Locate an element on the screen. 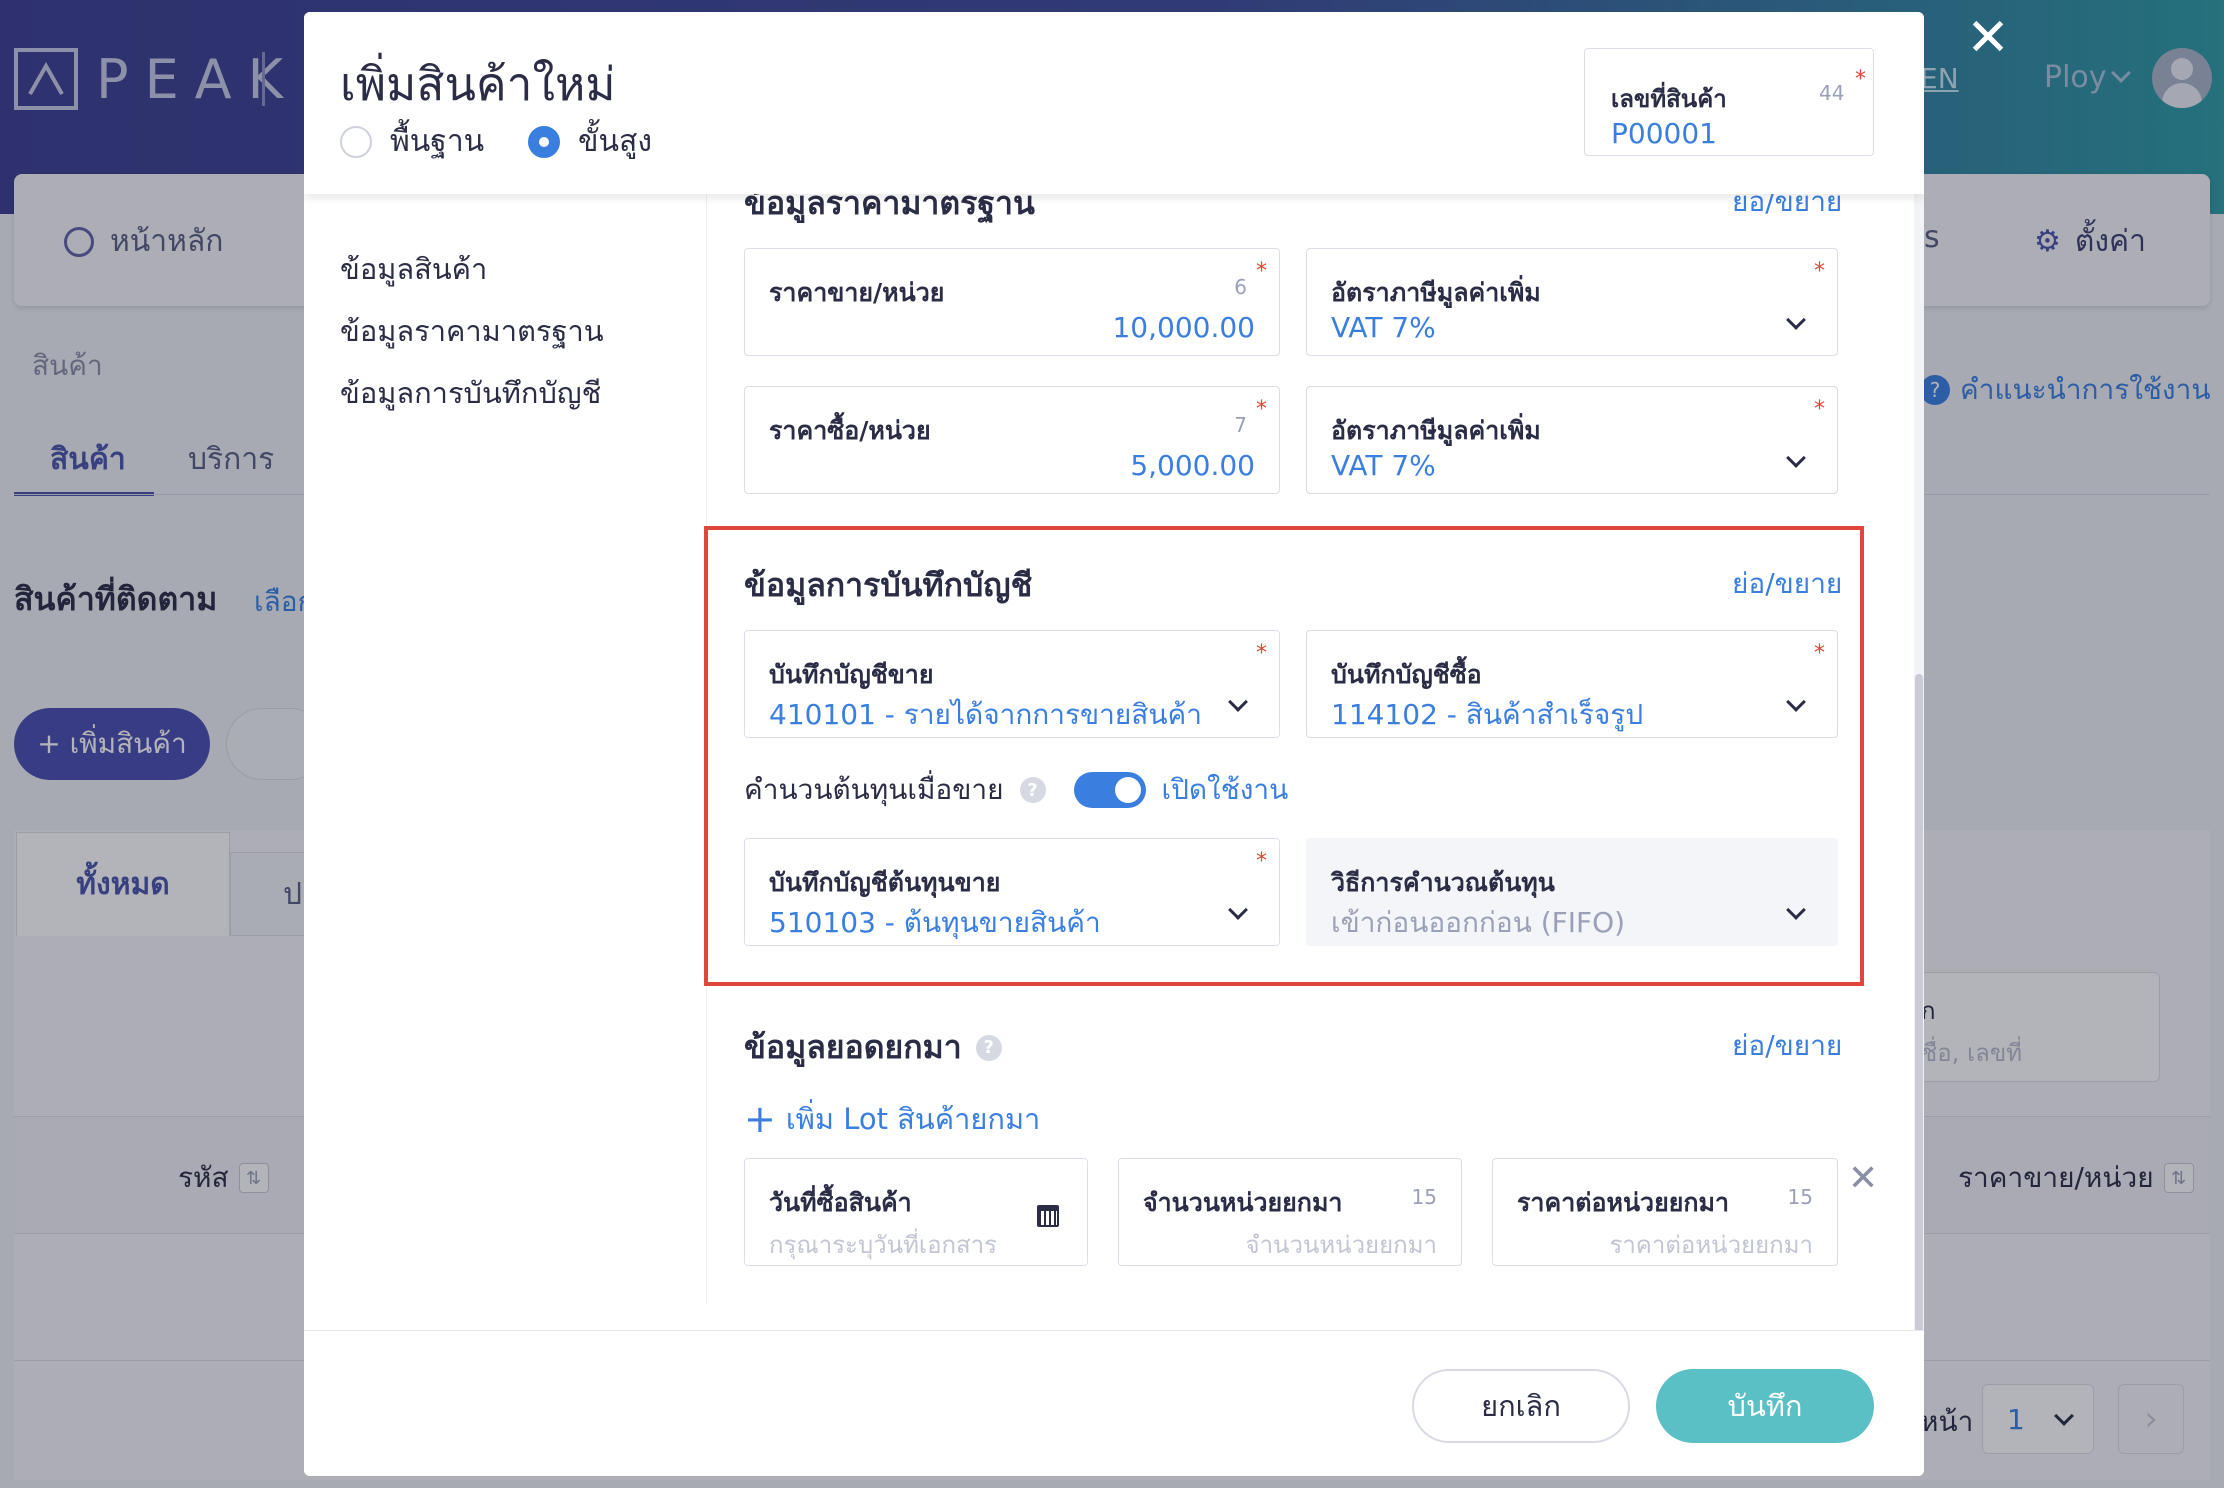  mode-radio-advanced: ขั้นสูง is located at coordinates (590, 141).